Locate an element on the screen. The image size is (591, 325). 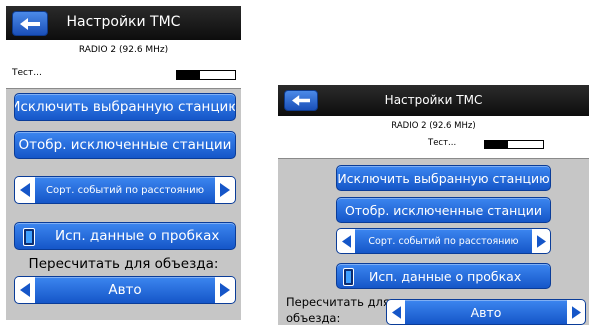
detour-label-line2: объезда: is located at coordinates (313, 318).